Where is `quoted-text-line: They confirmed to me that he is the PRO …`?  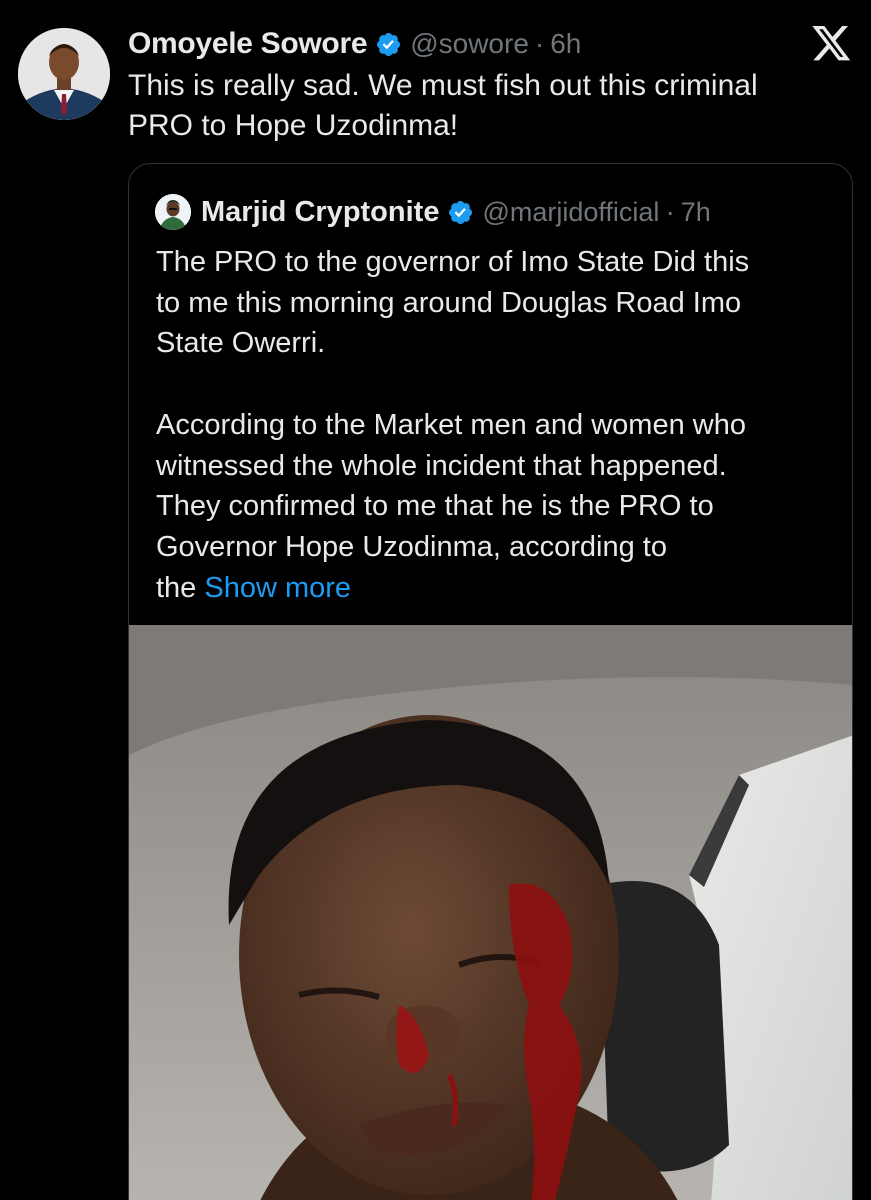
quoted-text-line: They confirmed to me that he is the PRO … is located at coordinates (435, 506).